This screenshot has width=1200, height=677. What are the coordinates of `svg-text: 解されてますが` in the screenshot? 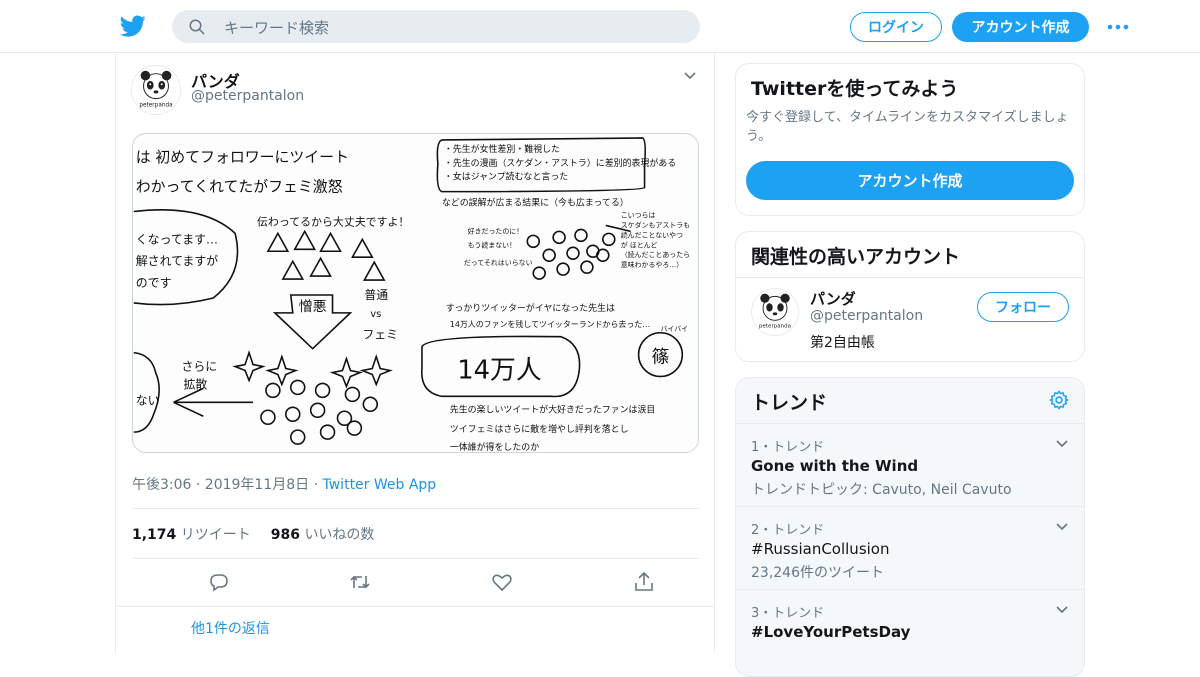 It's located at (177, 261).